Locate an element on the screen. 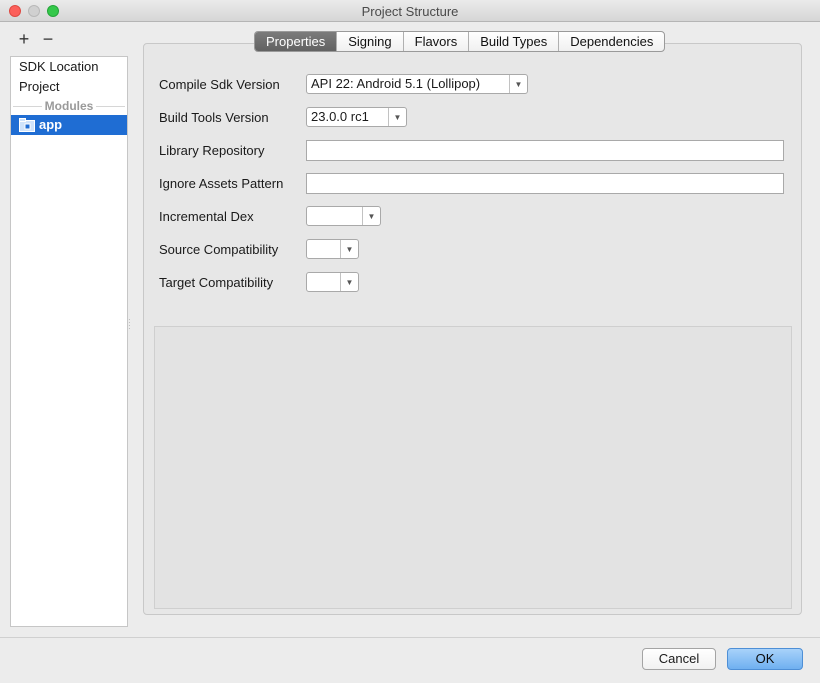 The image size is (820, 683). target-compat-select: ▼ is located at coordinates (332, 282).